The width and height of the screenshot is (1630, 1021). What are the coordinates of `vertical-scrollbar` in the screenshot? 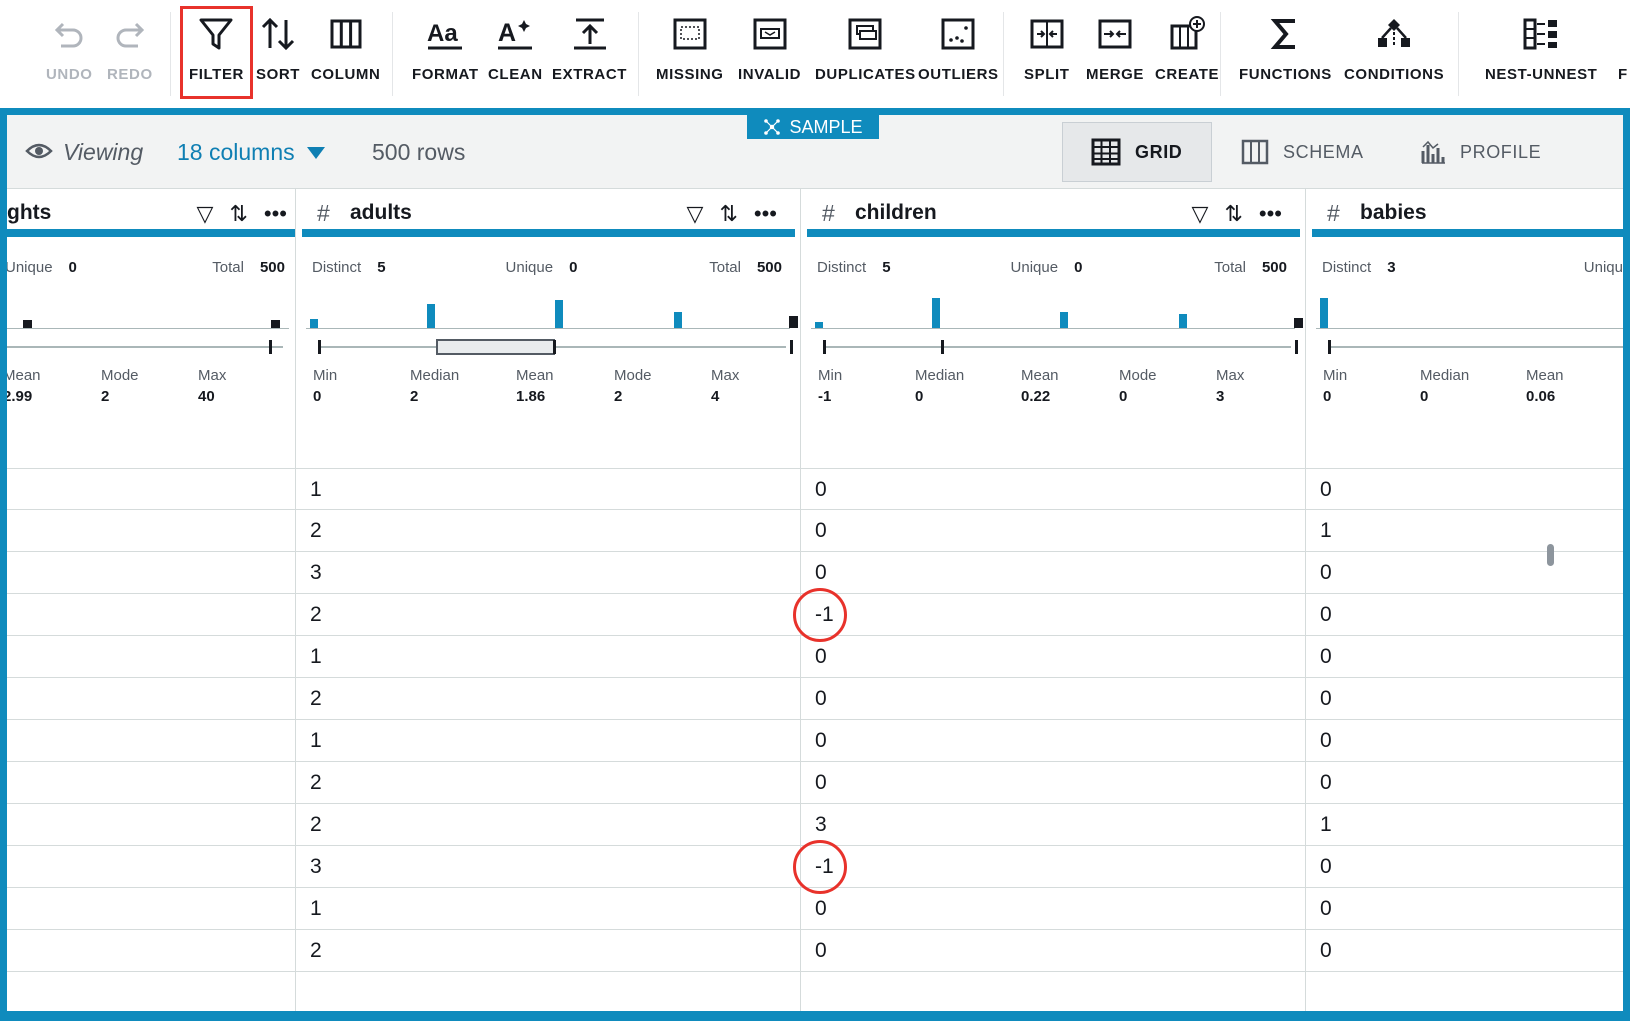 It's located at (1550, 555).